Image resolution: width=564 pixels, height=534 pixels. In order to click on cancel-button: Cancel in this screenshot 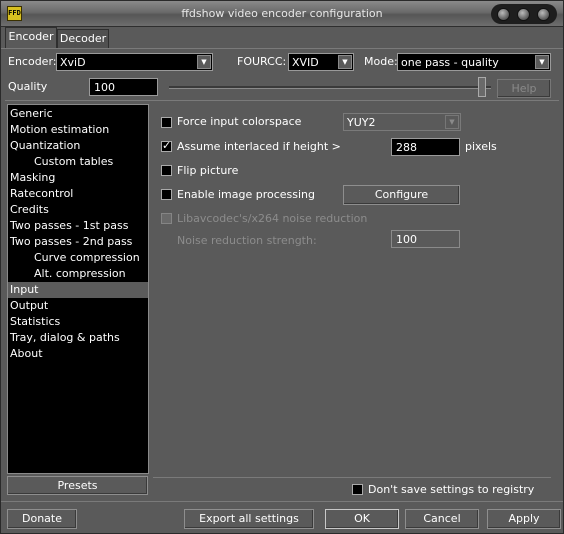, I will do `click(442, 519)`.